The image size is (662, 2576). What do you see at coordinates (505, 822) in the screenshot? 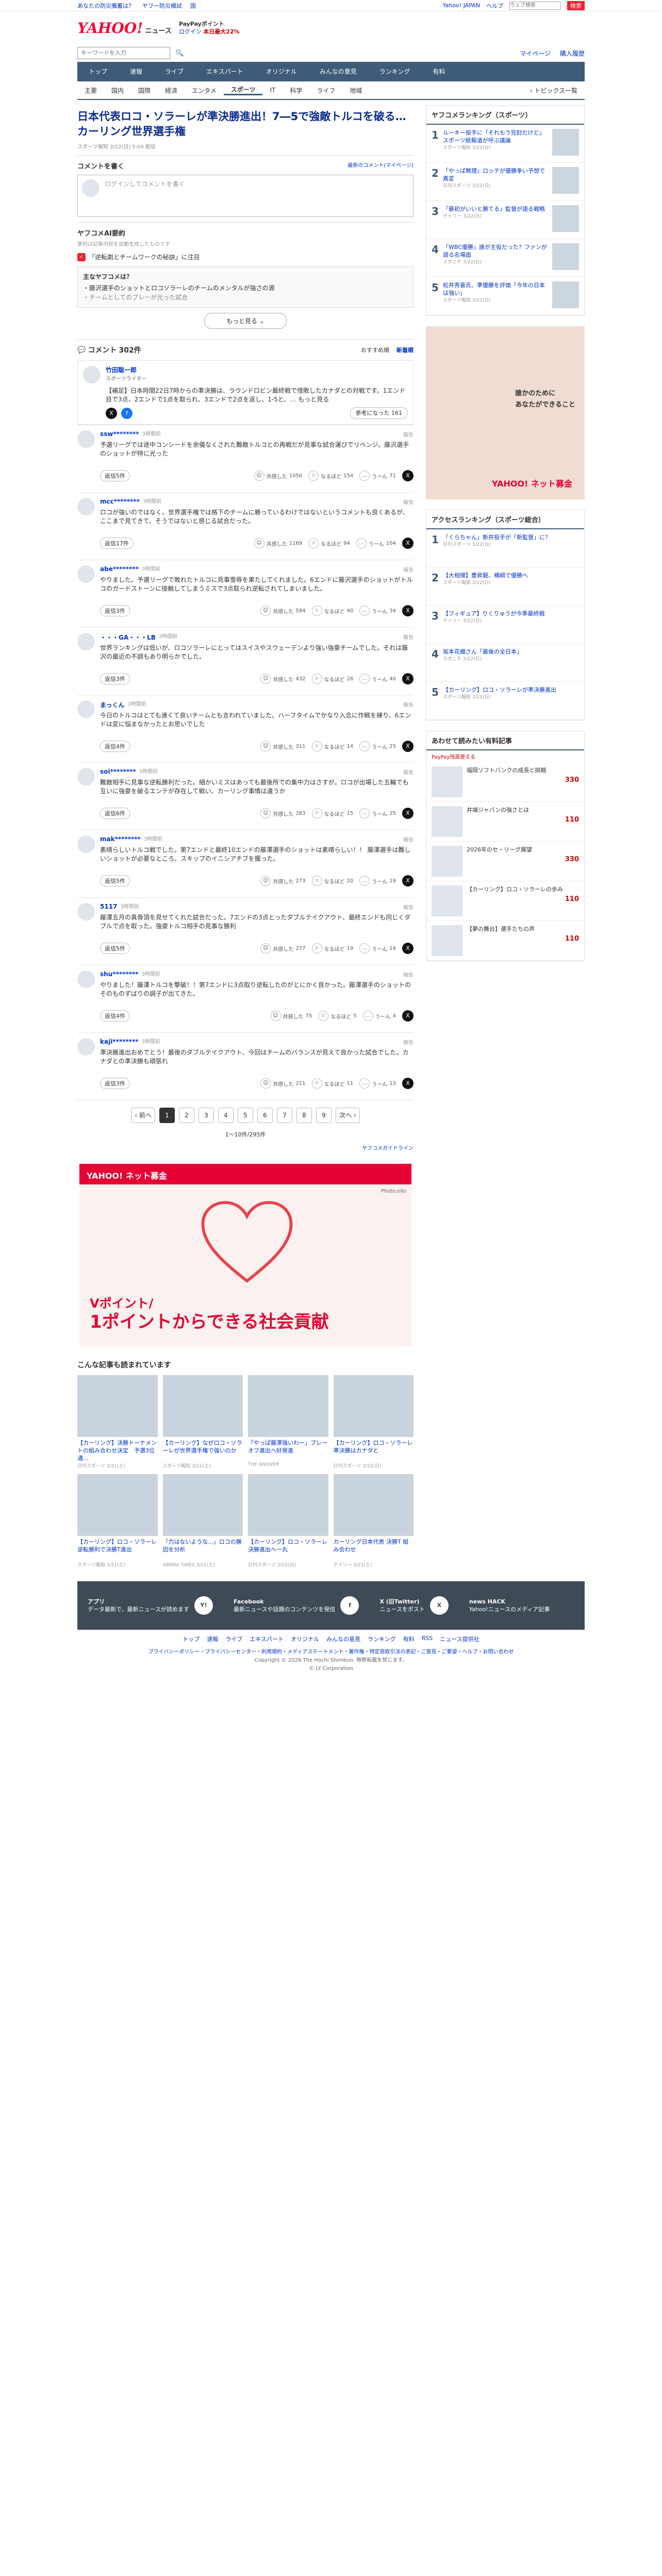
I see `paid-article: 井端ジャパンの強さとは 110` at bounding box center [505, 822].